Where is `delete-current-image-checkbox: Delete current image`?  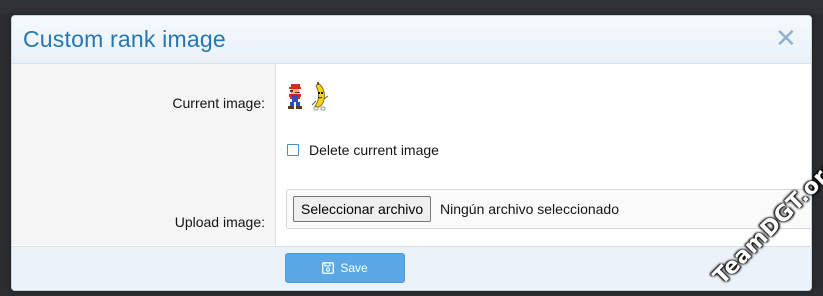 delete-current-image-checkbox: Delete current image is located at coordinates (363, 150).